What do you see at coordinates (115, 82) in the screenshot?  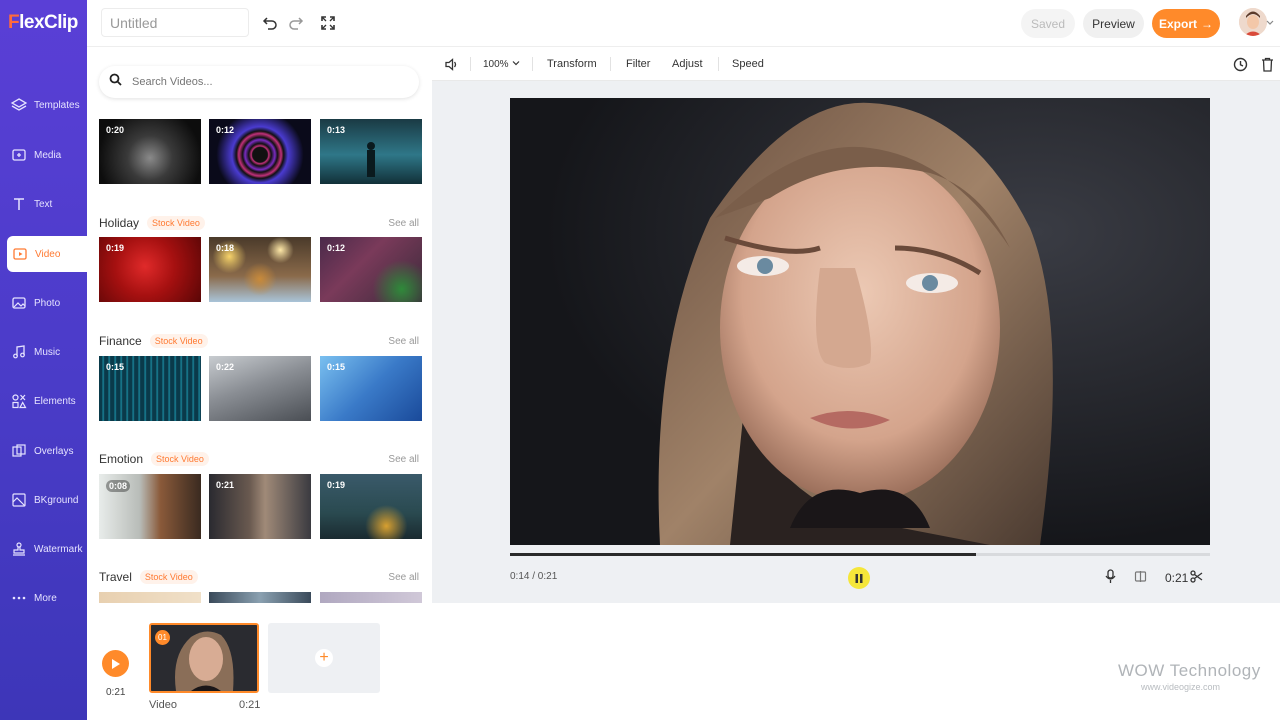 I see `search-icon` at bounding box center [115, 82].